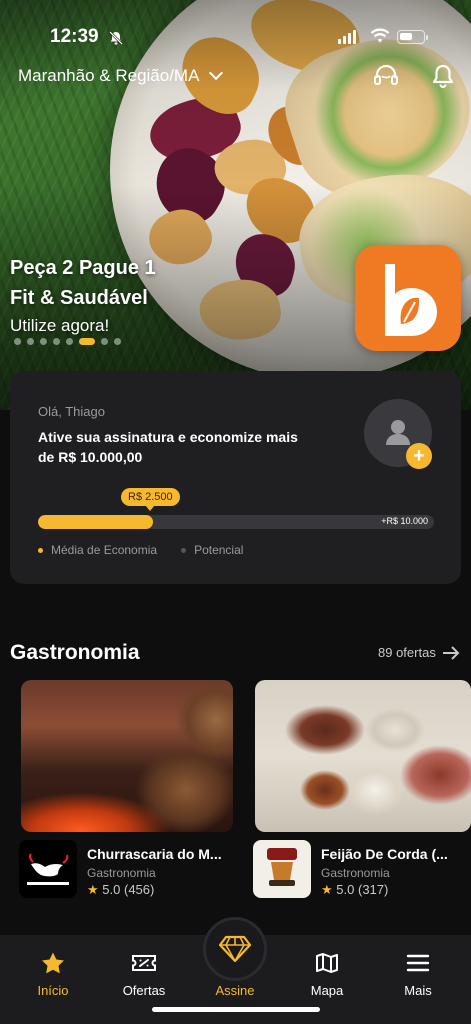  What do you see at coordinates (235, 970) in the screenshot?
I see `tab-assine: Assine` at bounding box center [235, 970].